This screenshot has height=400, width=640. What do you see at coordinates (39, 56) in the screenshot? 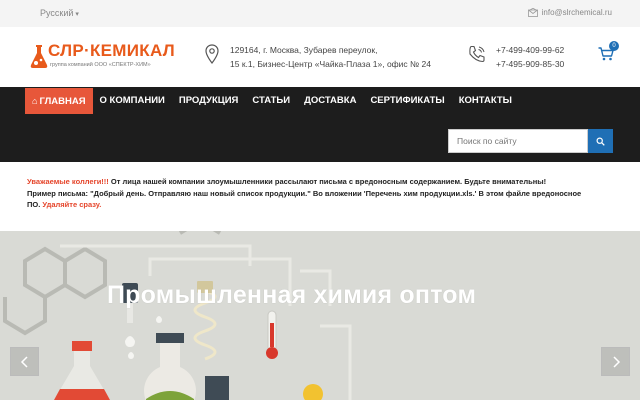
I see `flask-logo-icon` at bounding box center [39, 56].